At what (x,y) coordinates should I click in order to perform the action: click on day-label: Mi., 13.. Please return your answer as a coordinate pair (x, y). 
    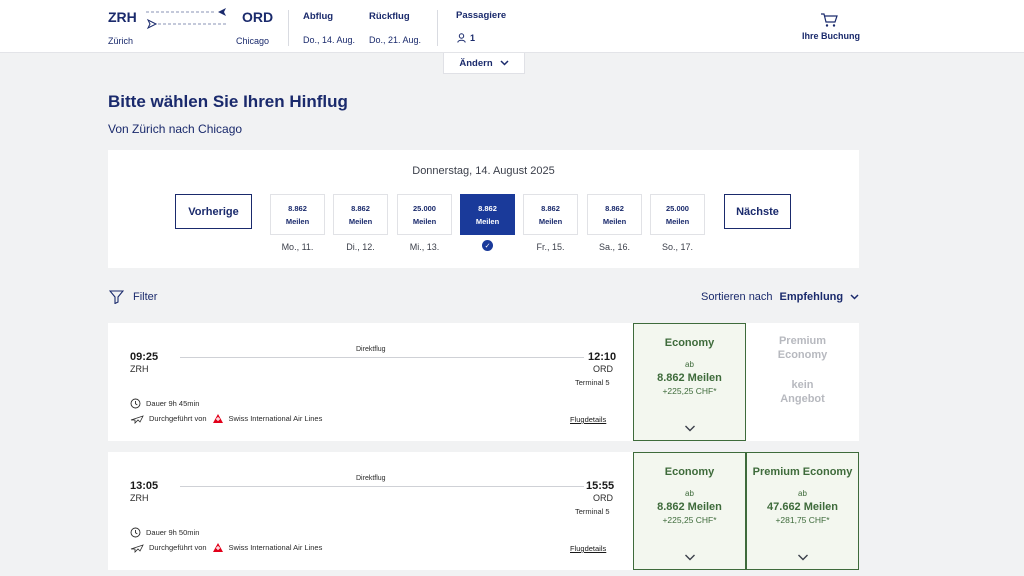
    Looking at the image, I should click on (424, 247).